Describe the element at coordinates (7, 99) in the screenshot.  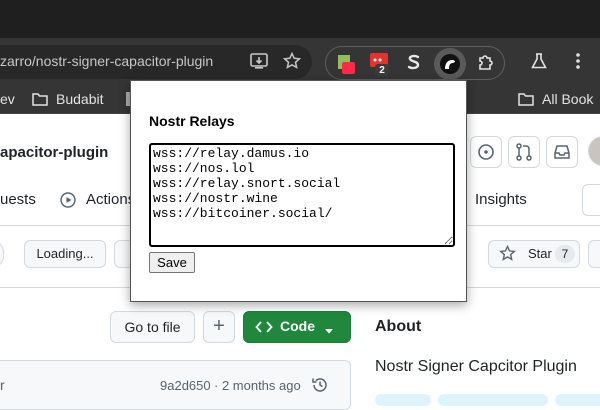
I see `bookmark-item: ev` at that location.